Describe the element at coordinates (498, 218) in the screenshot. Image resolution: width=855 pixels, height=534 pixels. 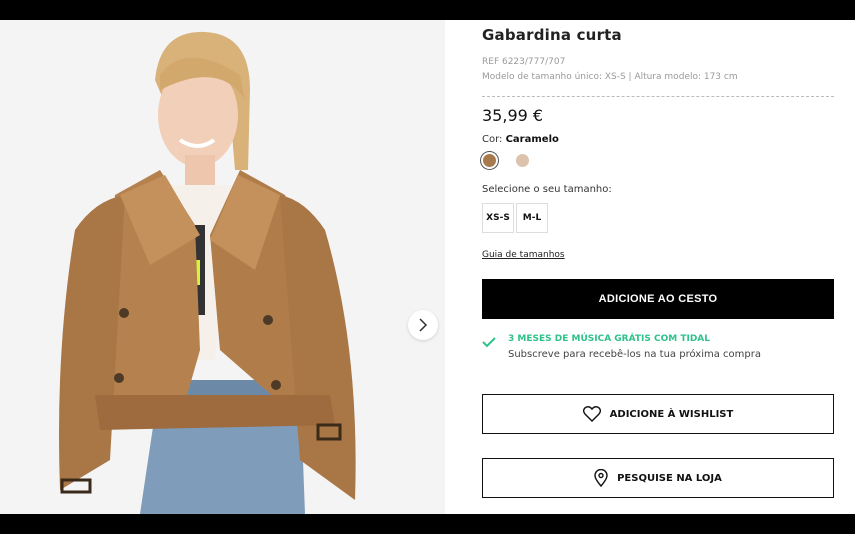
I see `size-option-xs-s: XS-S` at that location.